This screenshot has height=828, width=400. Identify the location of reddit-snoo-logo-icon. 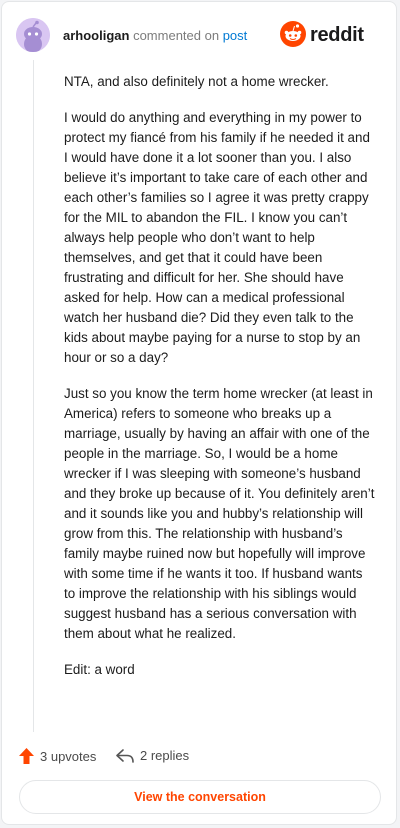
(293, 34).